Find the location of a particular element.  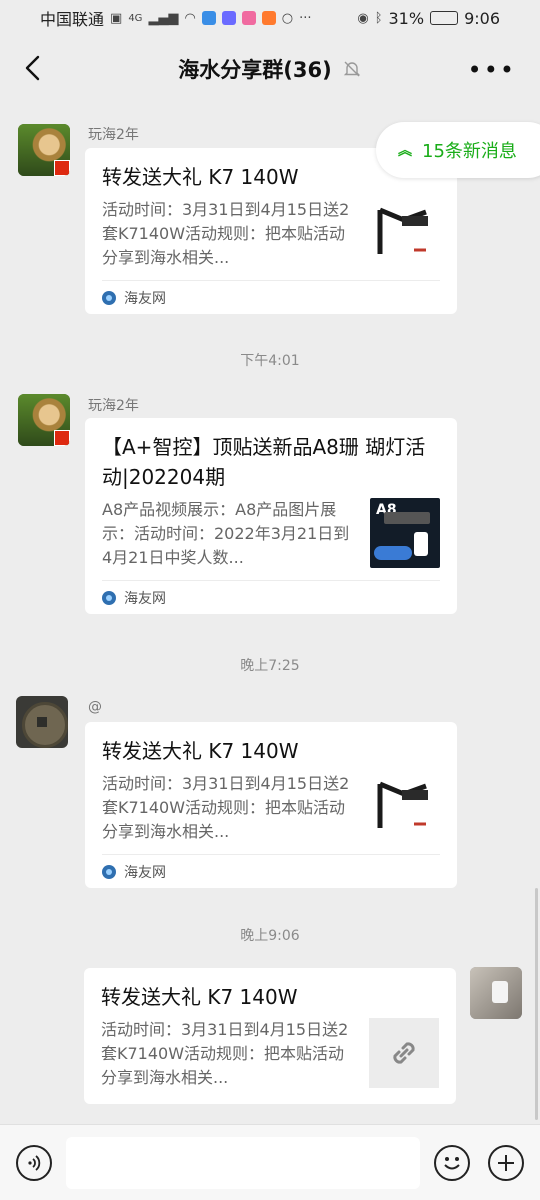

scrollbar is located at coordinates (536, 1004).